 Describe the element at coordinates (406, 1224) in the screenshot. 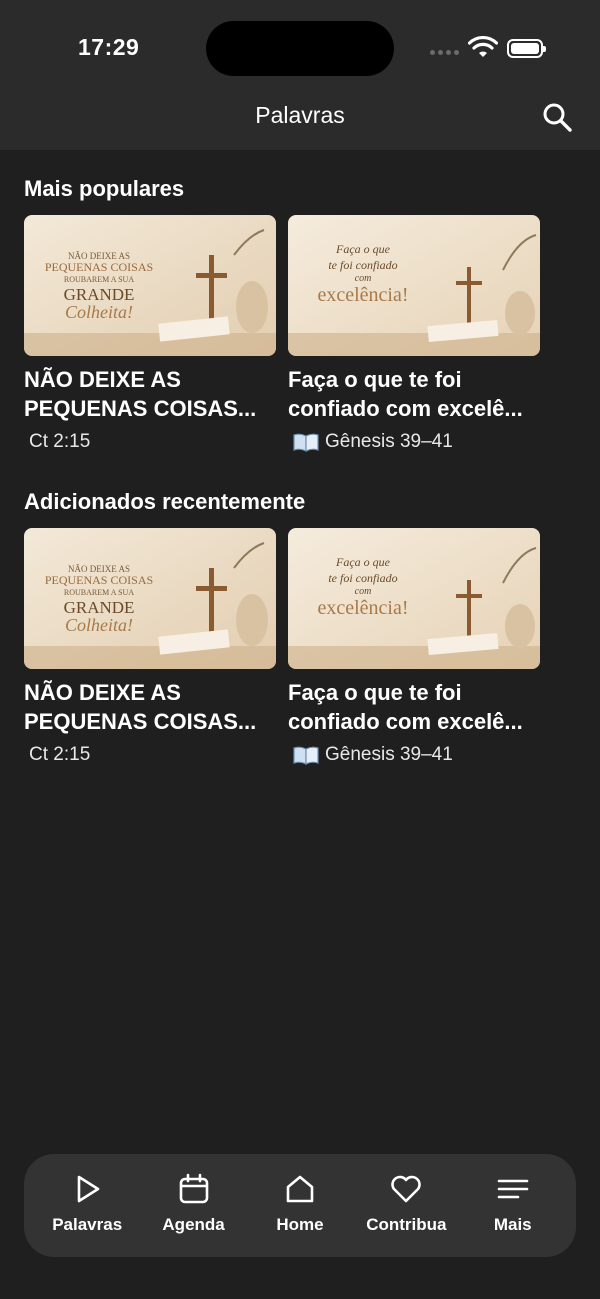

I see `tab-label: Contribua` at that location.